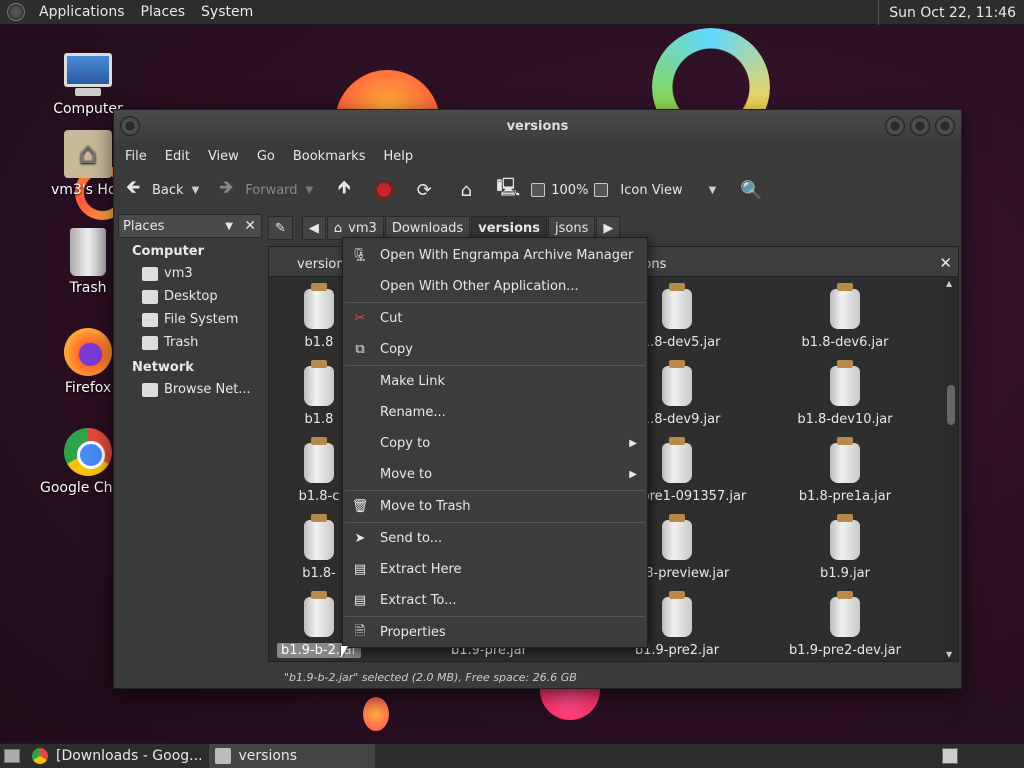 This screenshot has height=768, width=1024. What do you see at coordinates (495, 474) in the screenshot?
I see `context-menu-item: Move to ▶` at bounding box center [495, 474].